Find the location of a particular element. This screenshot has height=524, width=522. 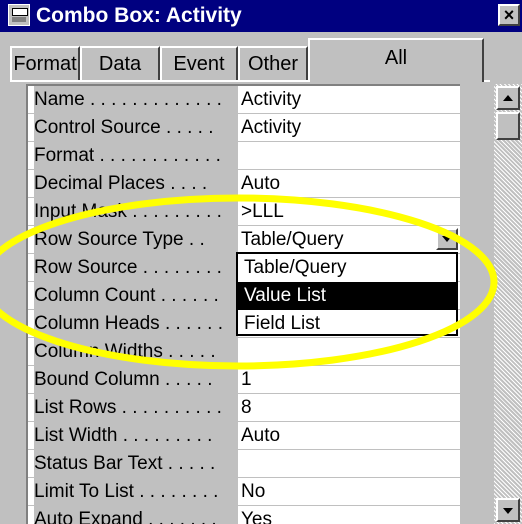

row-source-type-dropdown-list: Table/Query Value List Field List is located at coordinates (347, 294).